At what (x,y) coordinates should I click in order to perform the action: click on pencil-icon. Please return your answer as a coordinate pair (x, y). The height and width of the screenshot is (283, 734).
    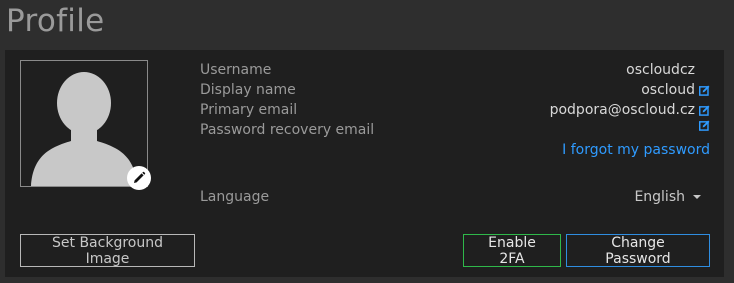
    Looking at the image, I should click on (140, 177).